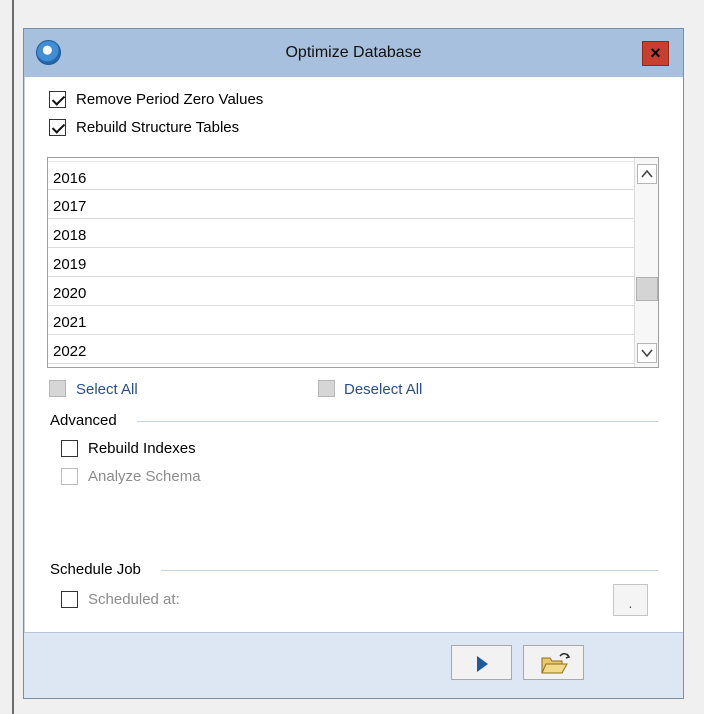 The height and width of the screenshot is (714, 704). Describe the element at coordinates (134, 600) in the screenshot. I see `scheduled-at-label: Scheduled at:` at that location.